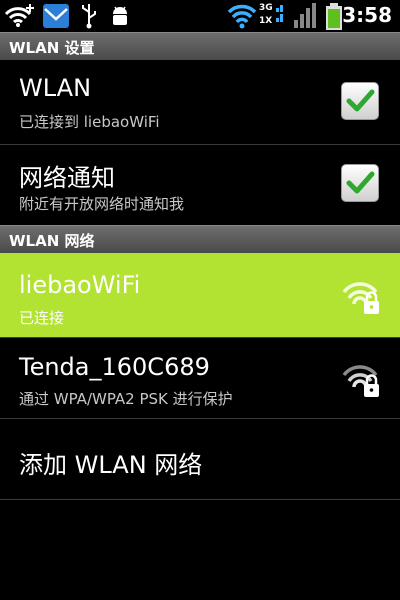 The height and width of the screenshot is (600, 400). What do you see at coordinates (242, 16) in the screenshot?
I see `wifi-icon` at bounding box center [242, 16].